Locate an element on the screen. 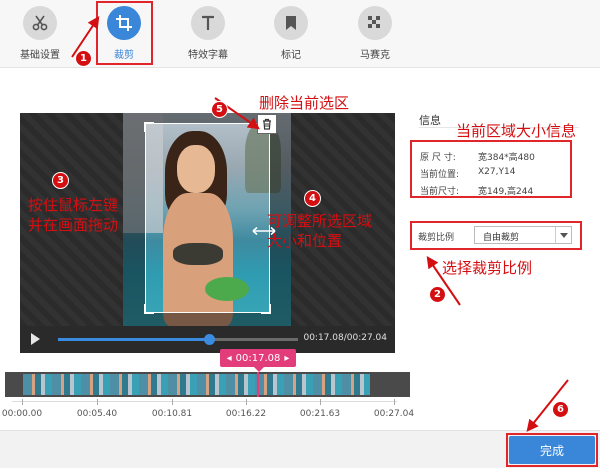  tool-mark: 标记 is located at coordinates (291, 33).